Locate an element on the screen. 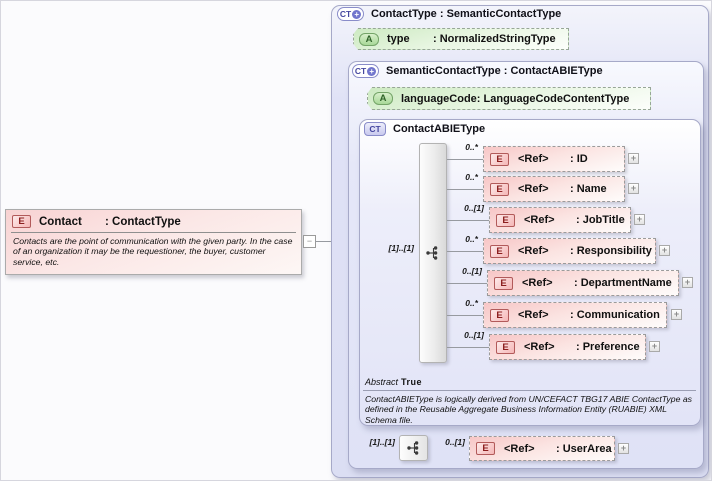 Image resolution: width=712 pixels, height=481 pixels. element-type: : UserArea is located at coordinates (584, 448).